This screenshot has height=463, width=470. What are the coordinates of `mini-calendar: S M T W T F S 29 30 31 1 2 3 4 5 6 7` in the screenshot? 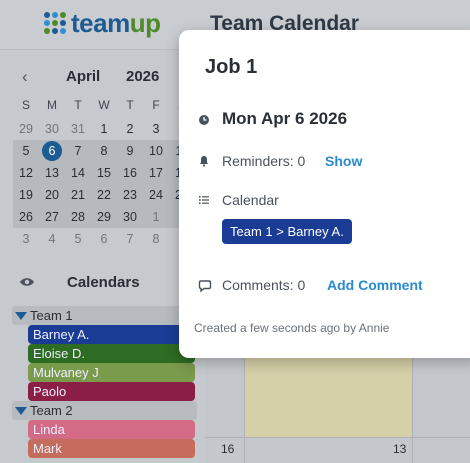 It's located at (104, 174).